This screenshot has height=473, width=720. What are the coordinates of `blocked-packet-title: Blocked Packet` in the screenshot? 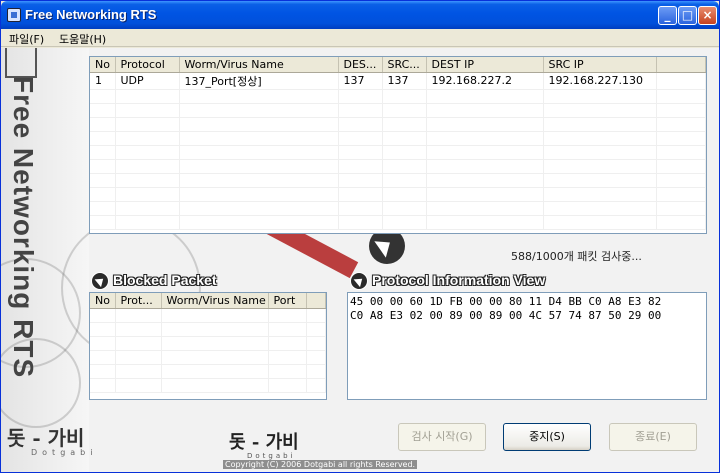 It's located at (165, 280).